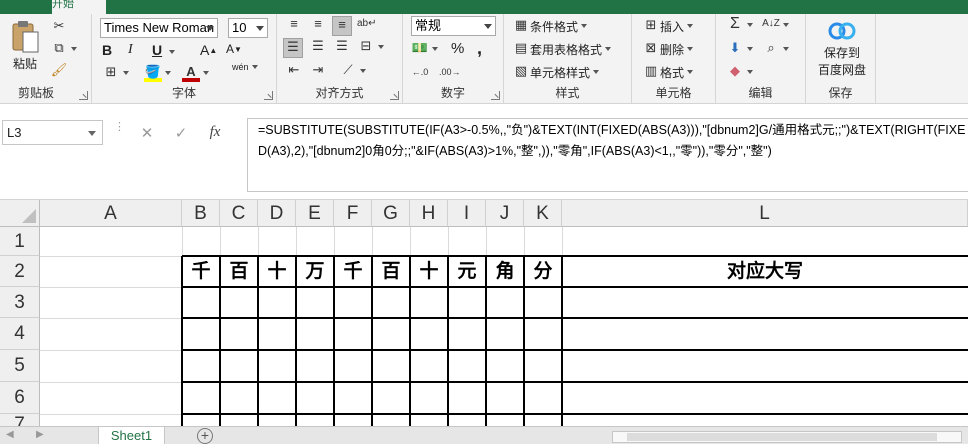 This screenshot has width=968, height=444. Describe the element at coordinates (201, 271) in the screenshot. I see `cell-b2: 千` at that location.